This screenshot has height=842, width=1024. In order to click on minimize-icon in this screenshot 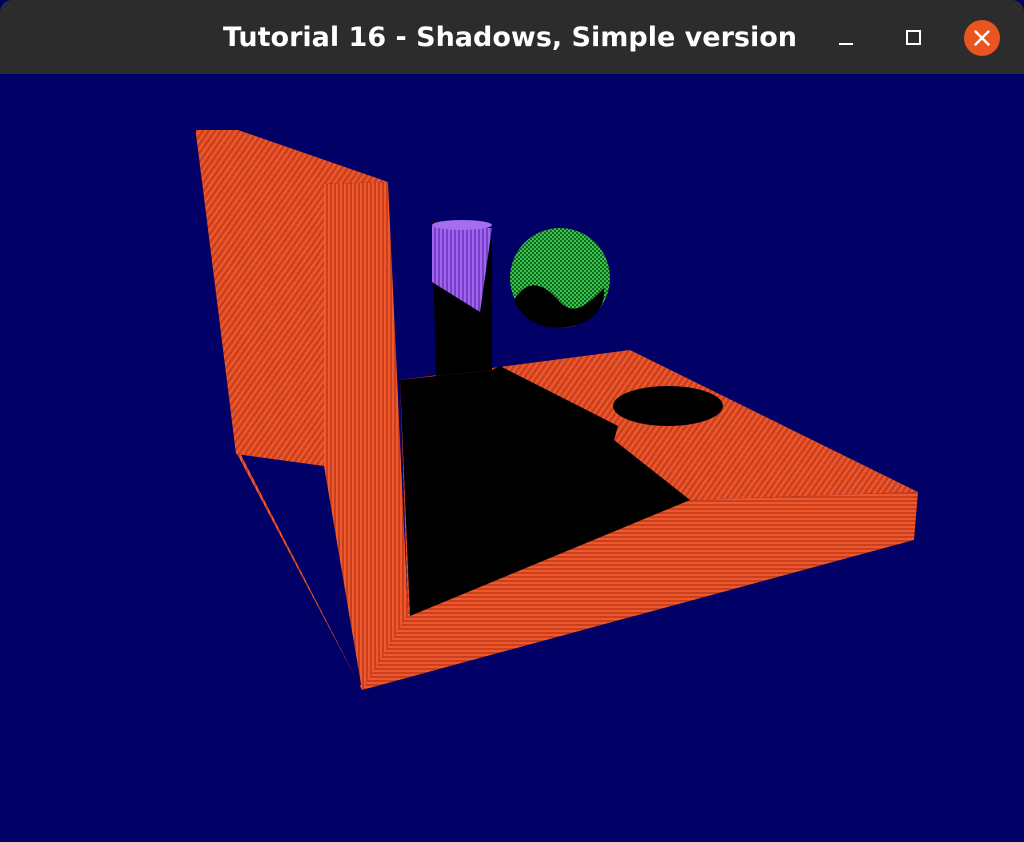, I will do `click(846, 44)`.